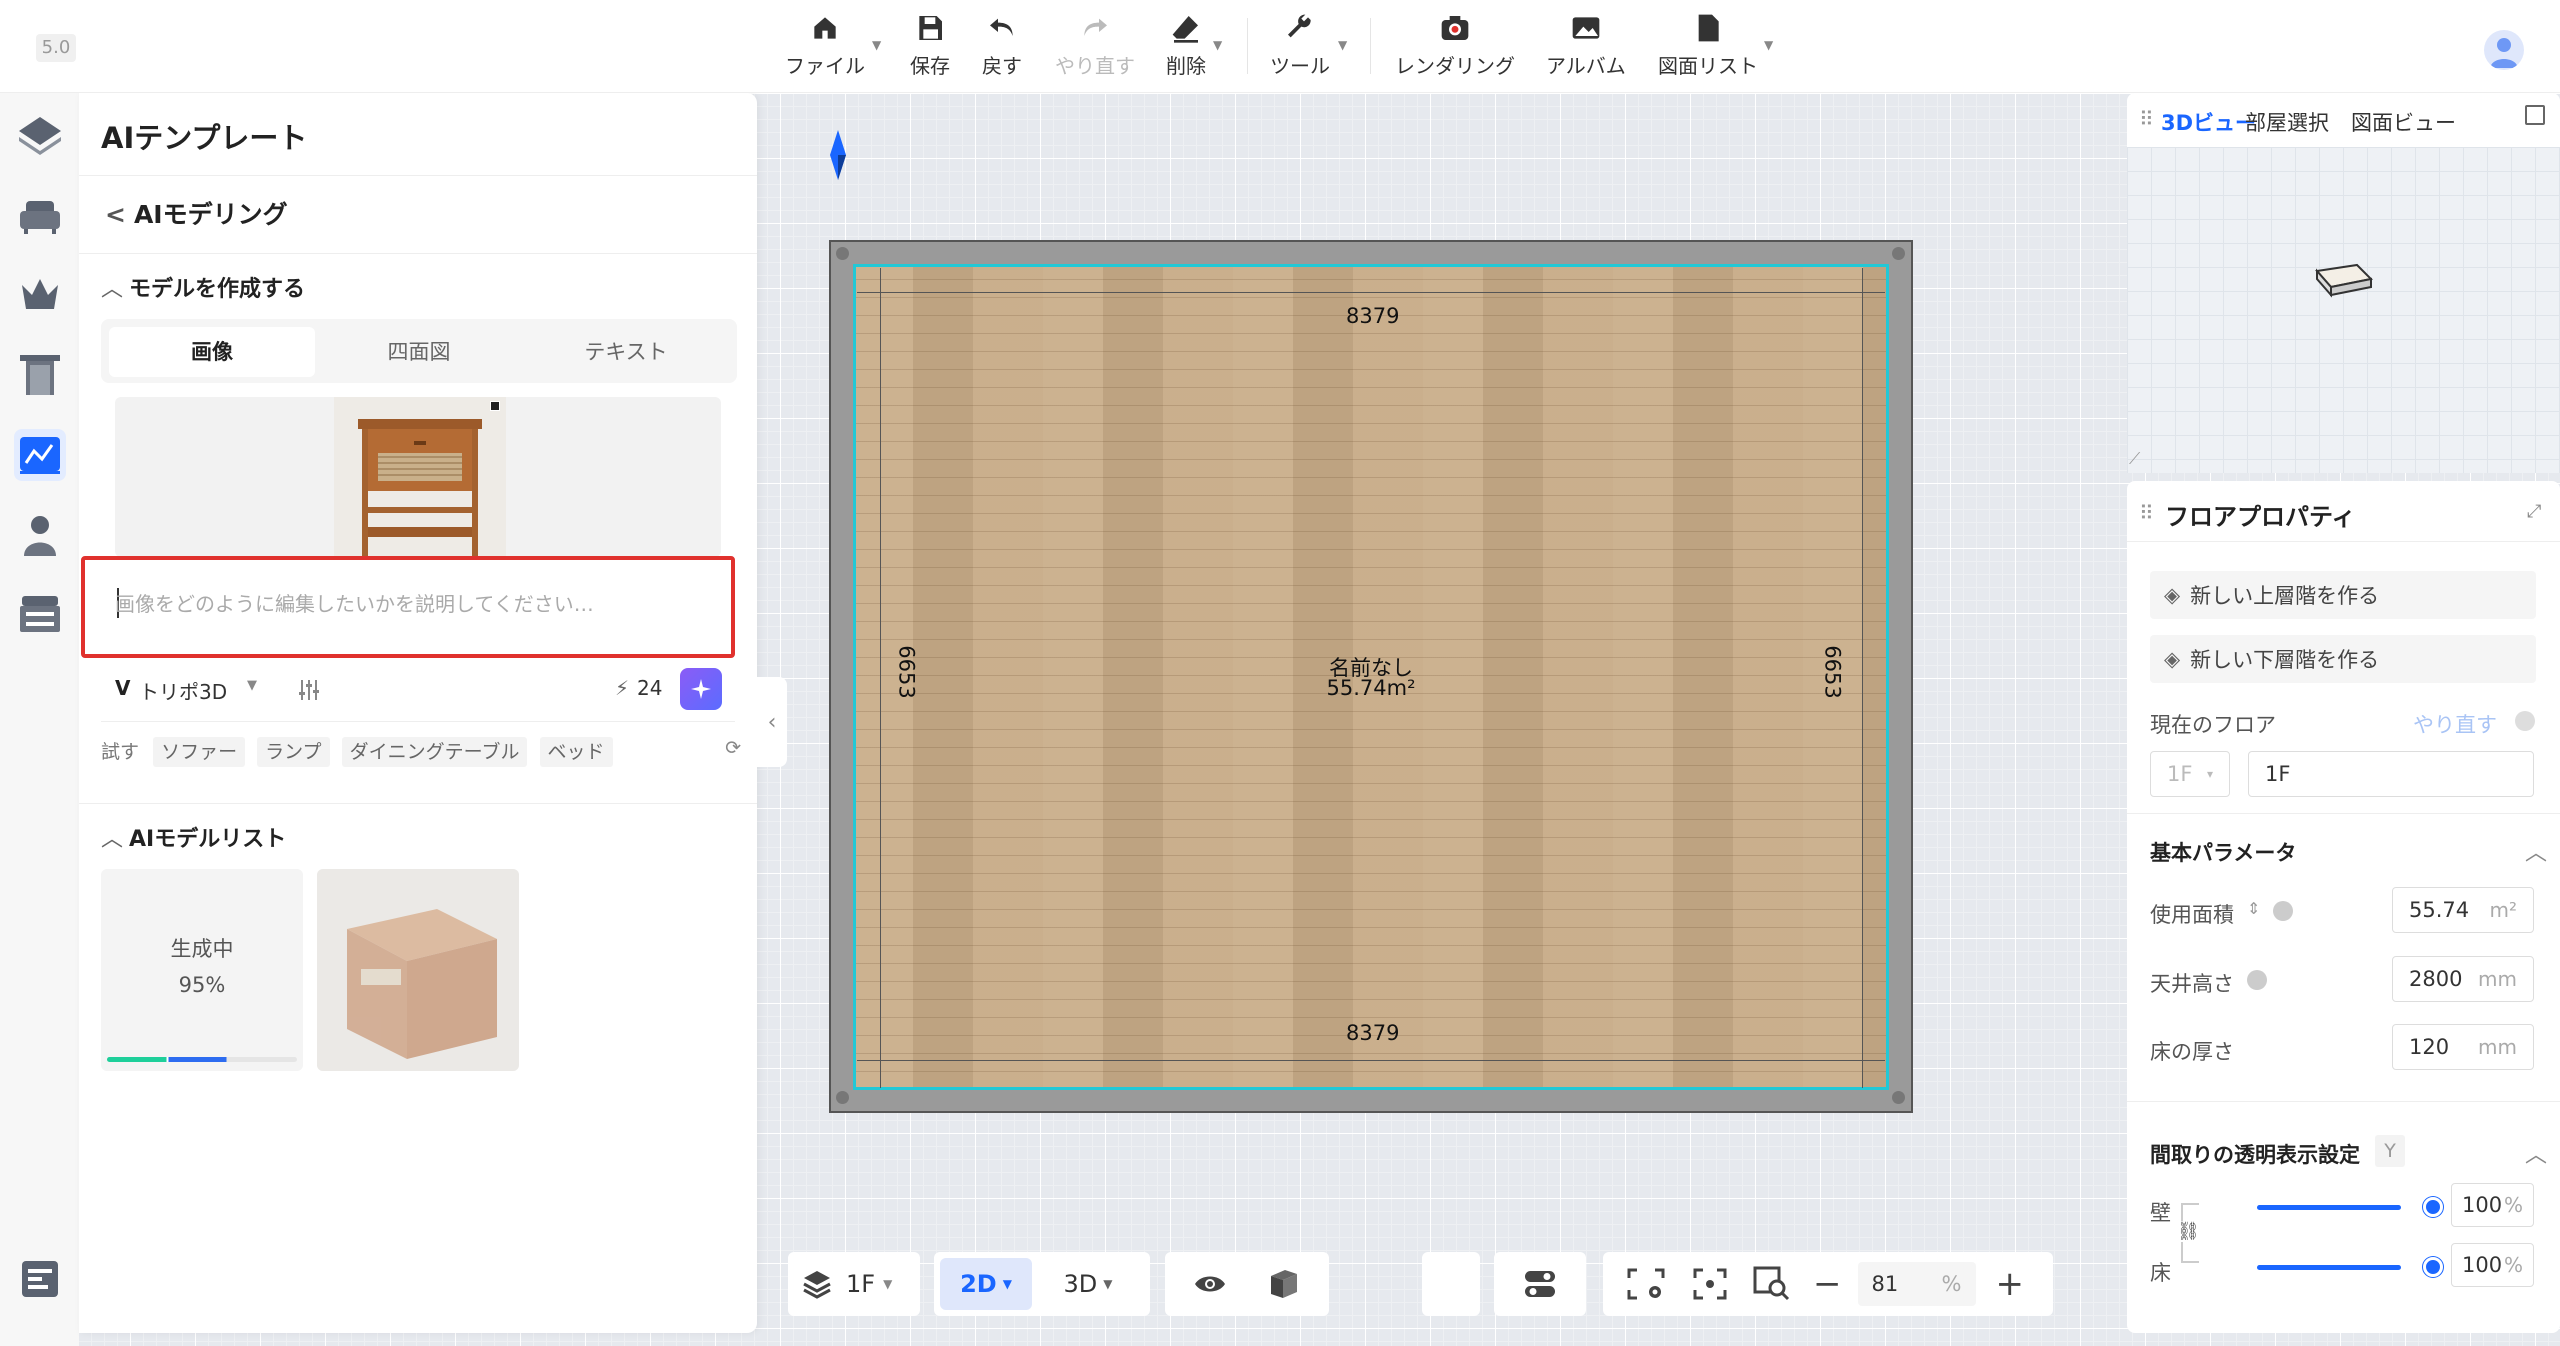  What do you see at coordinates (203, 287) in the screenshot?
I see `create-section-header: ︿ モデルを作成する` at bounding box center [203, 287].